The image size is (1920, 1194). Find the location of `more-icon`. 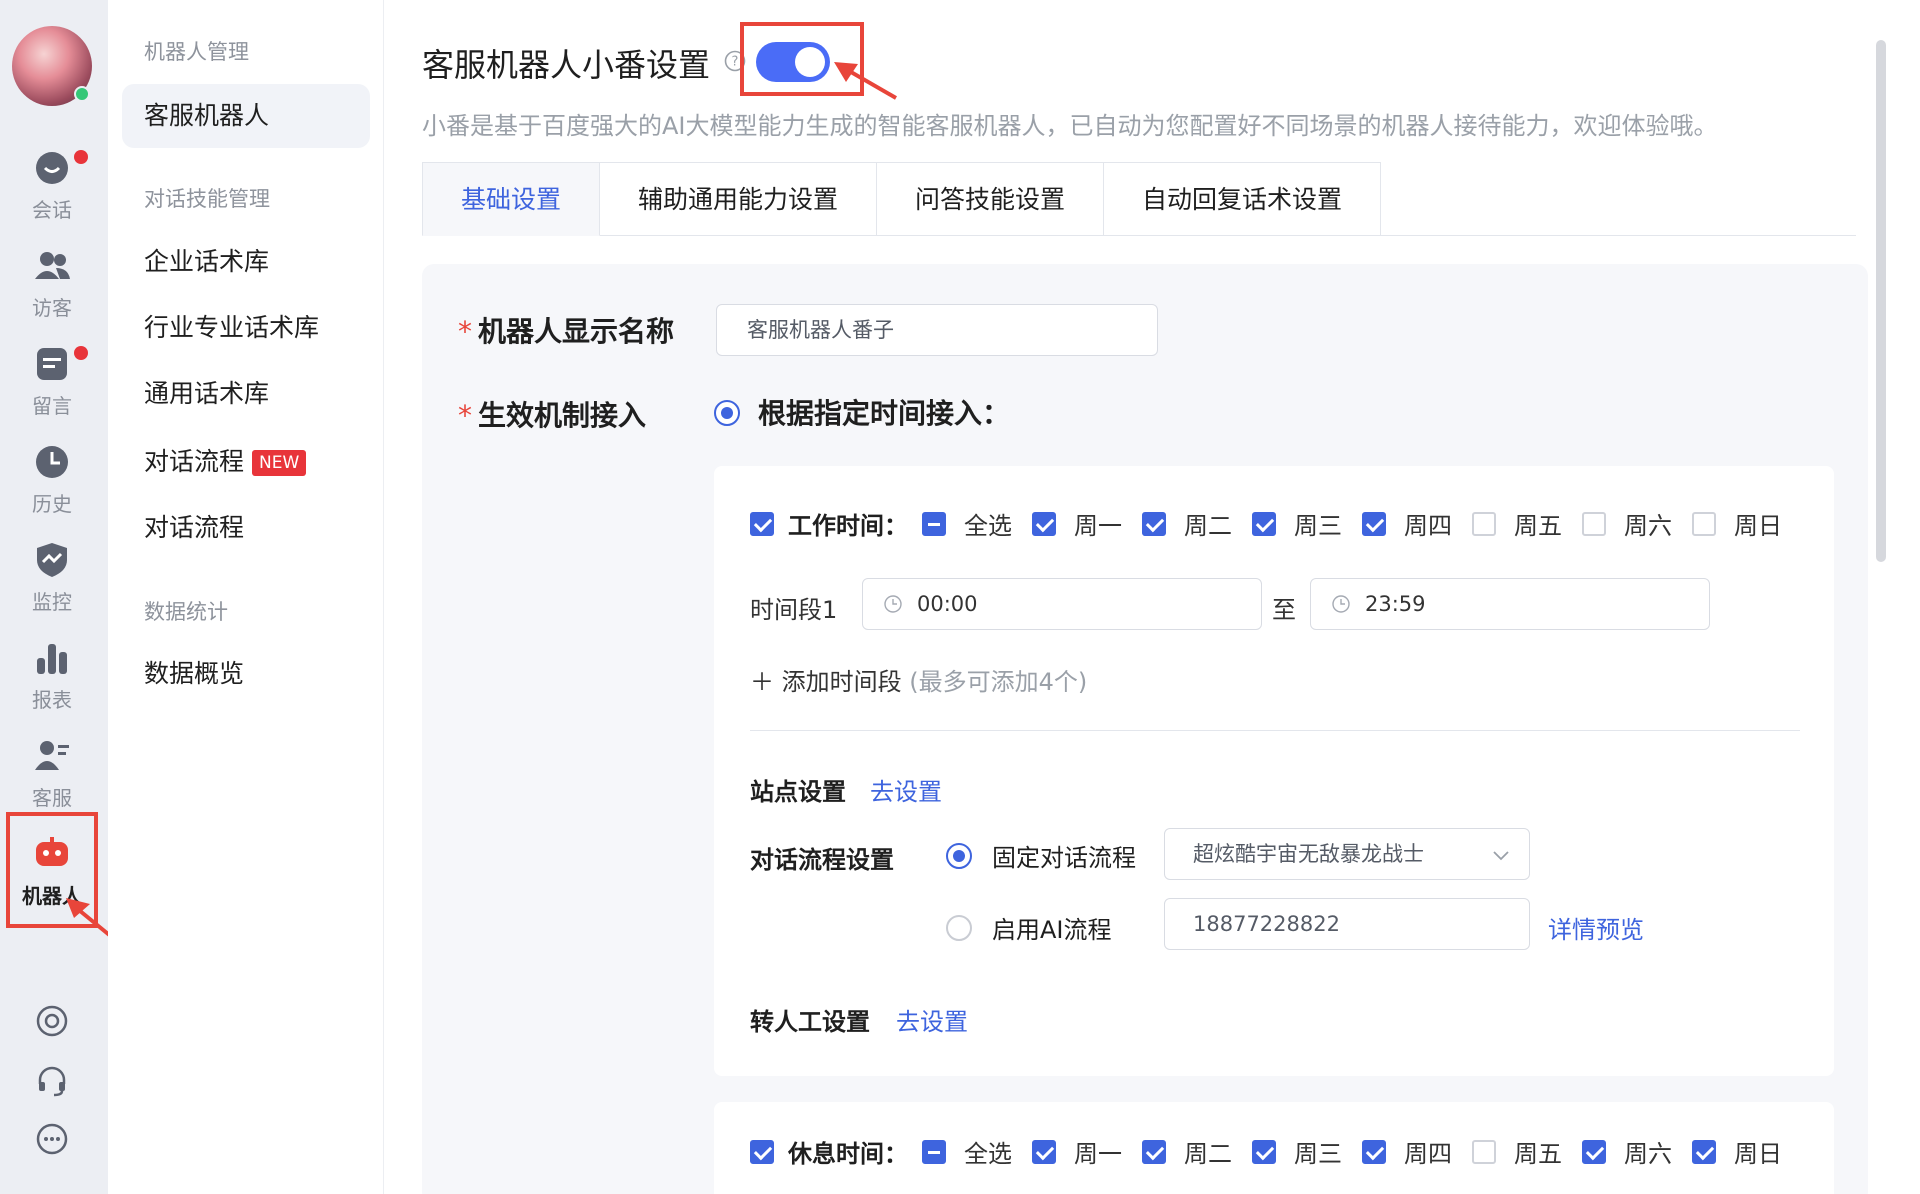

more-icon is located at coordinates (52, 1139).